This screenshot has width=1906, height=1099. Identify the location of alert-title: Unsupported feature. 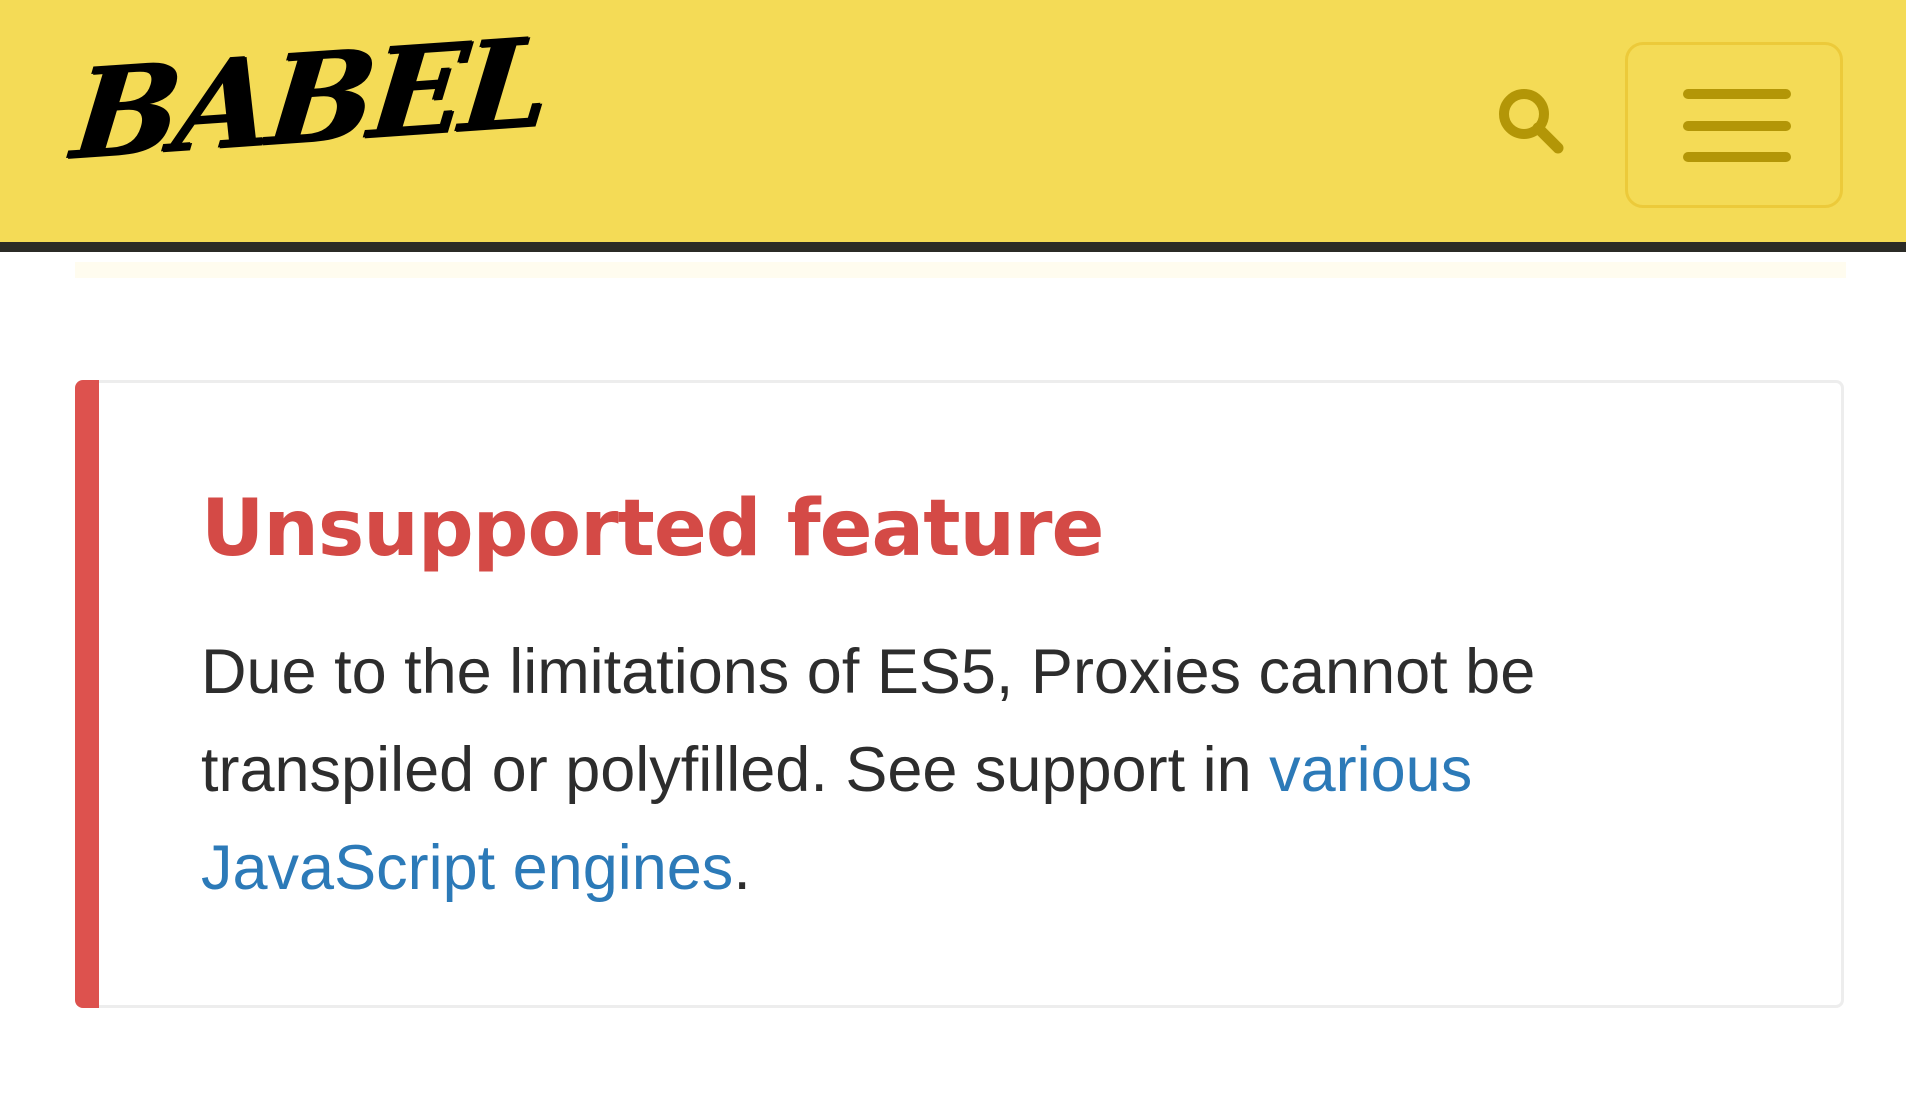
(652, 529).